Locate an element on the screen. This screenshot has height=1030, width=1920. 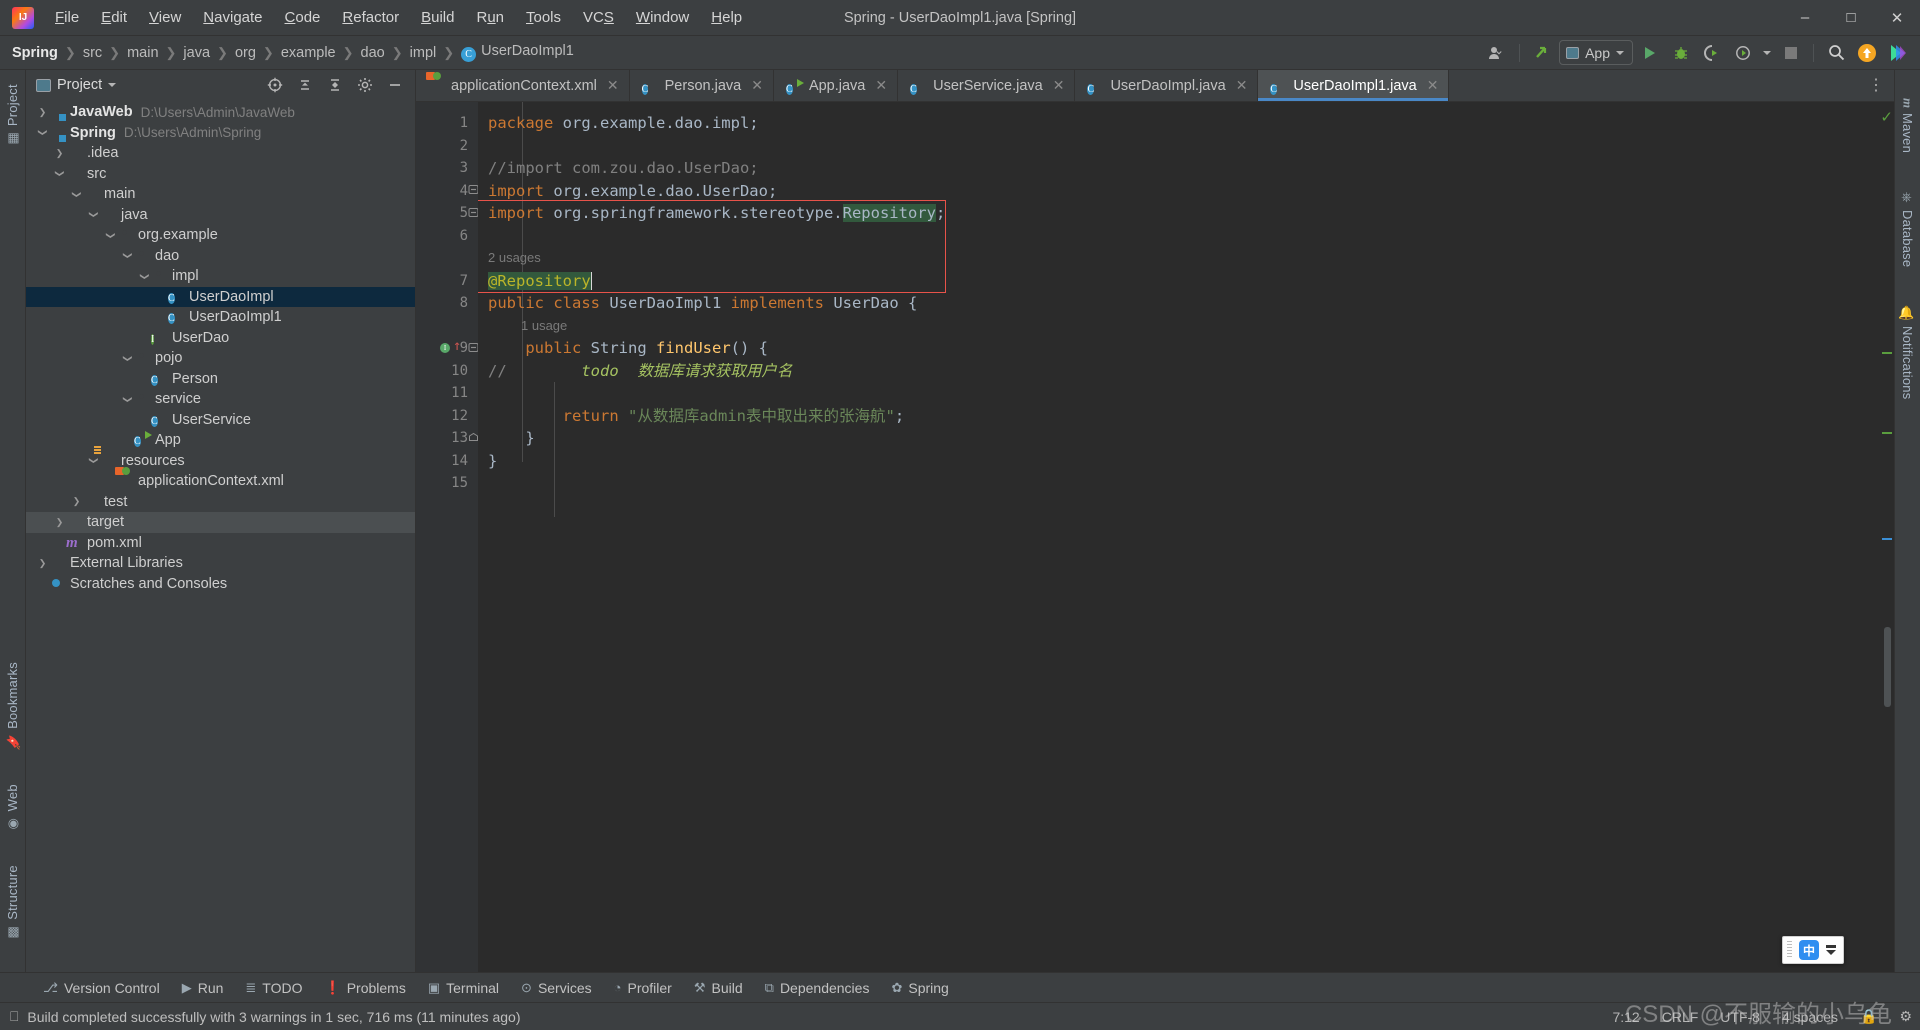
tool-window-button-version-control: ⎇ Version Control is located at coordinates (101, 988).